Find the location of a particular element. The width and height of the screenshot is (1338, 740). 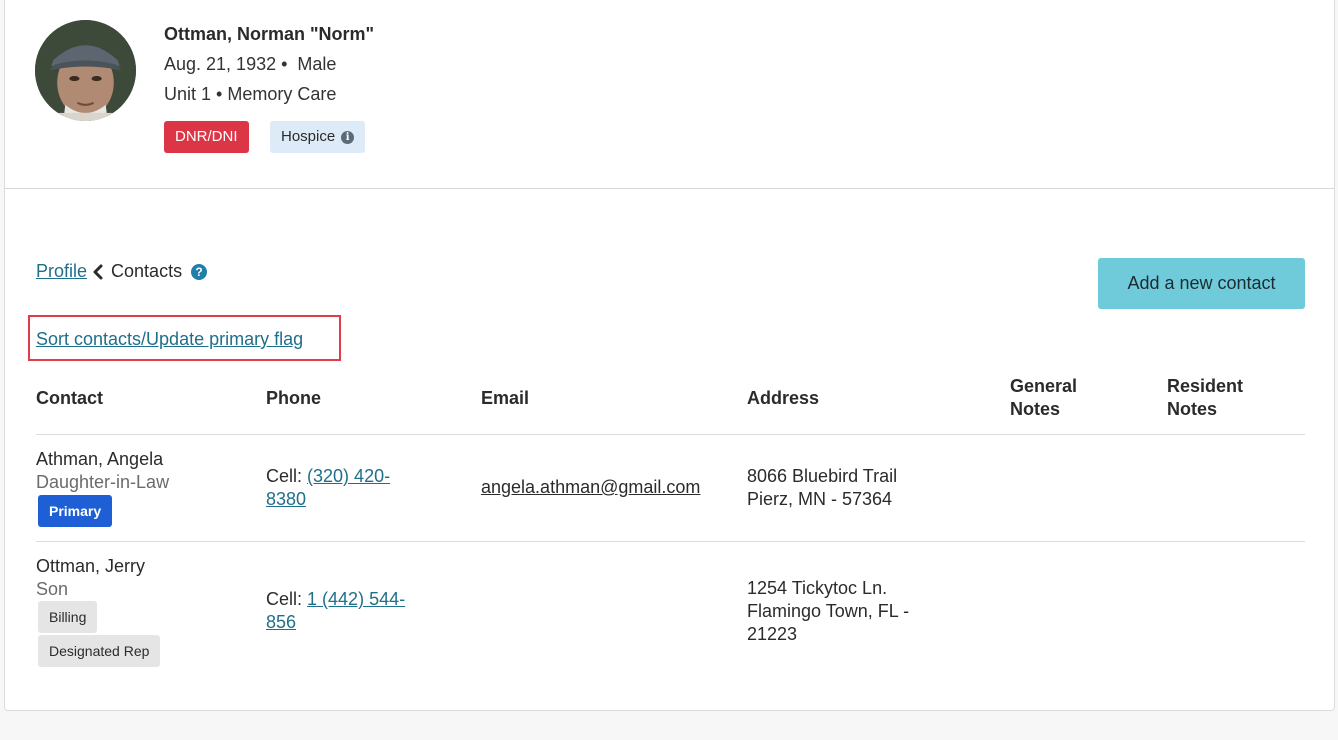

address-line3: 21223 is located at coordinates (772, 634).